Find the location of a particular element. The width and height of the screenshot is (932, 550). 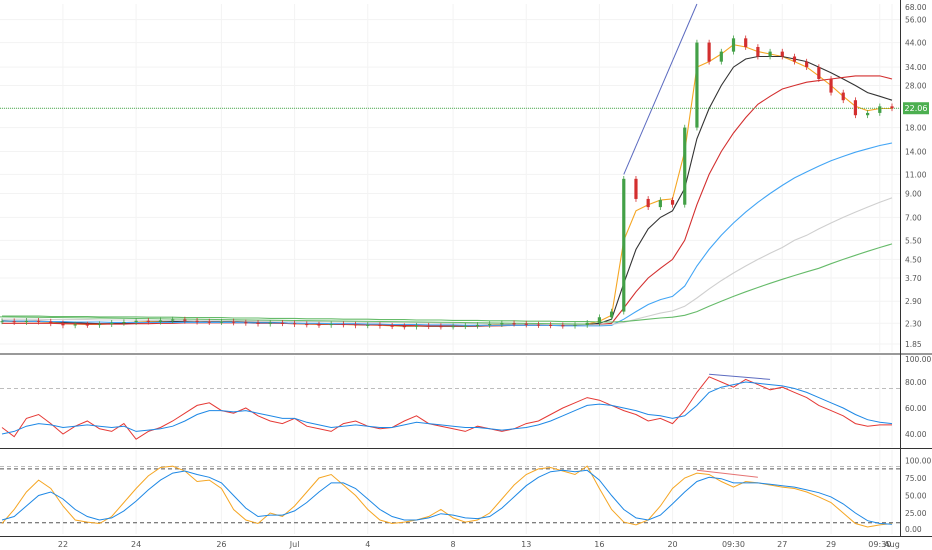

time-tick-label: 26 is located at coordinates (221, 544).